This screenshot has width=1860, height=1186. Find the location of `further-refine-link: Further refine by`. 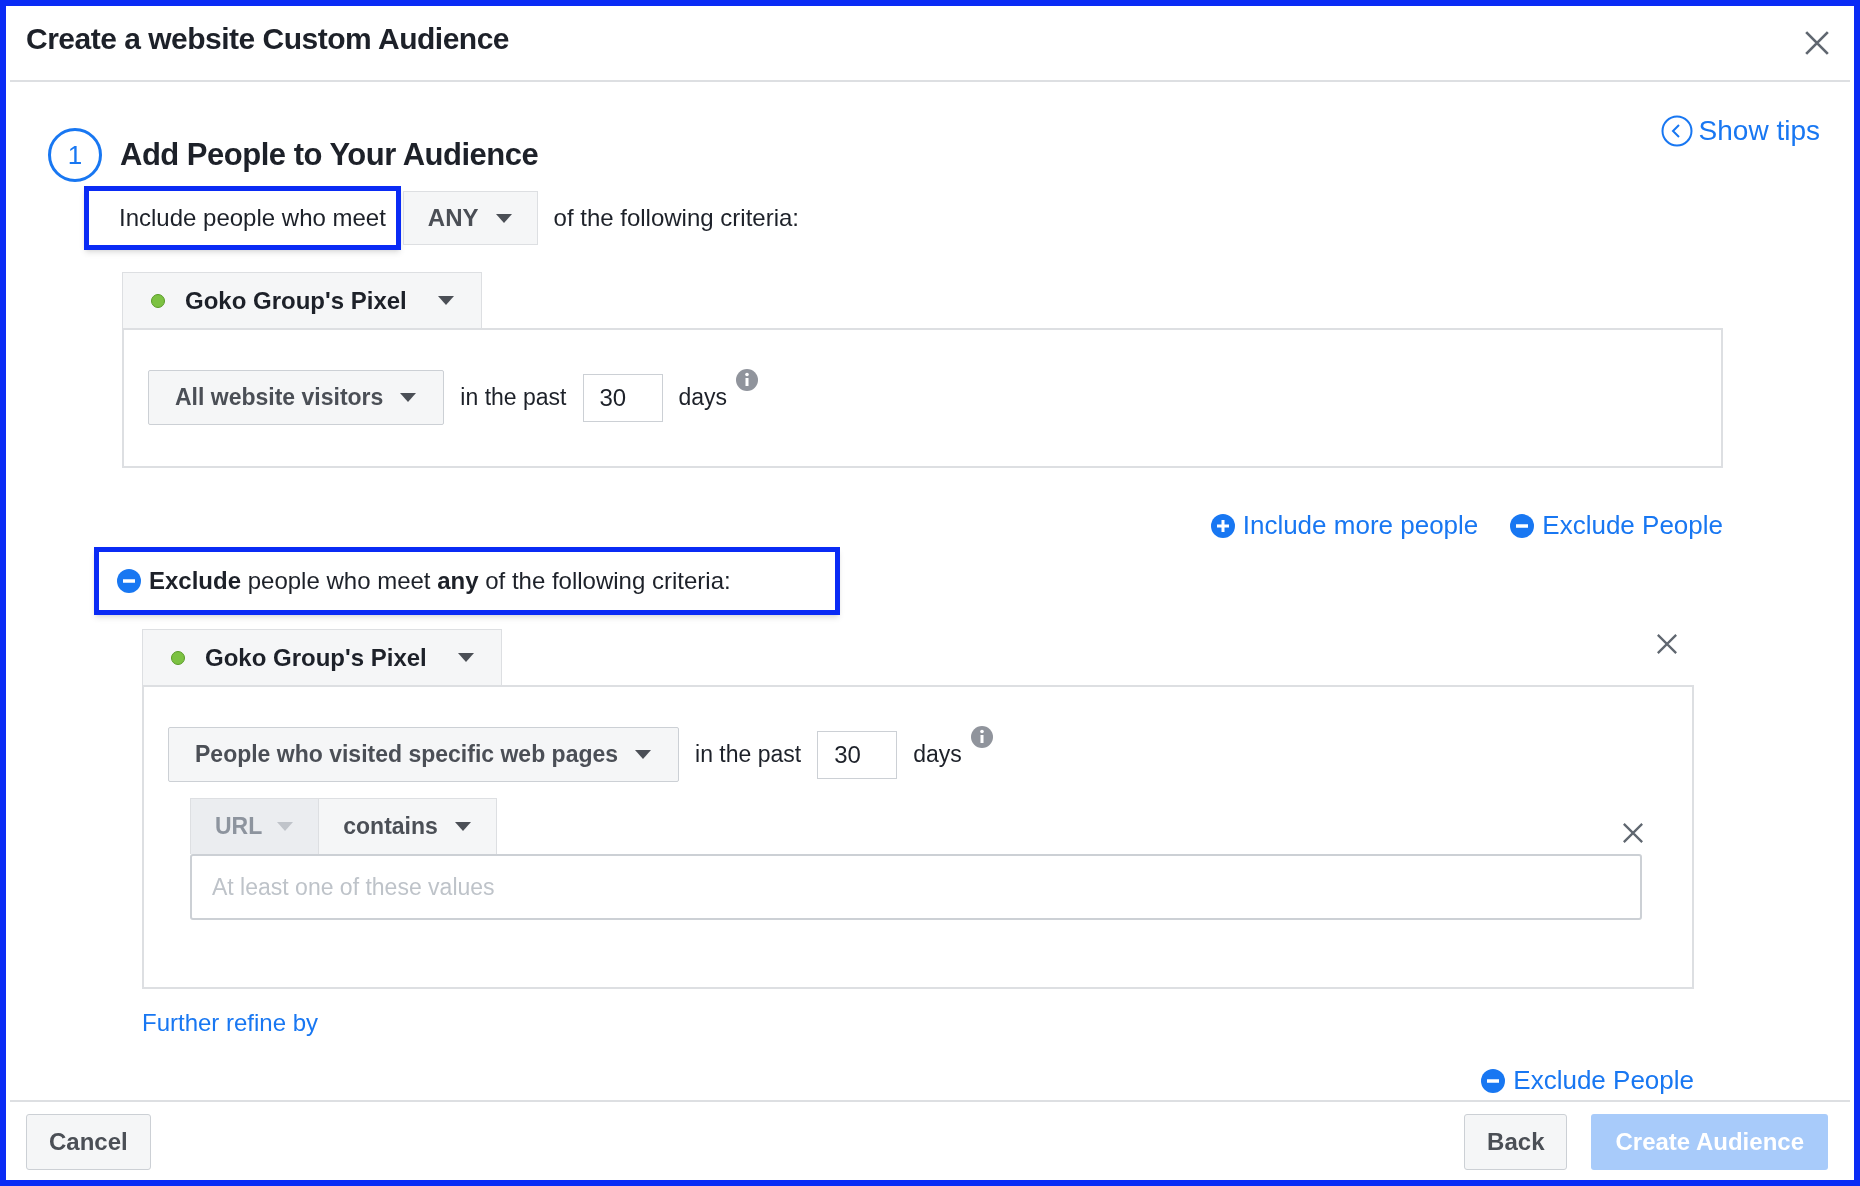

further-refine-link: Further refine by is located at coordinates (230, 1023).